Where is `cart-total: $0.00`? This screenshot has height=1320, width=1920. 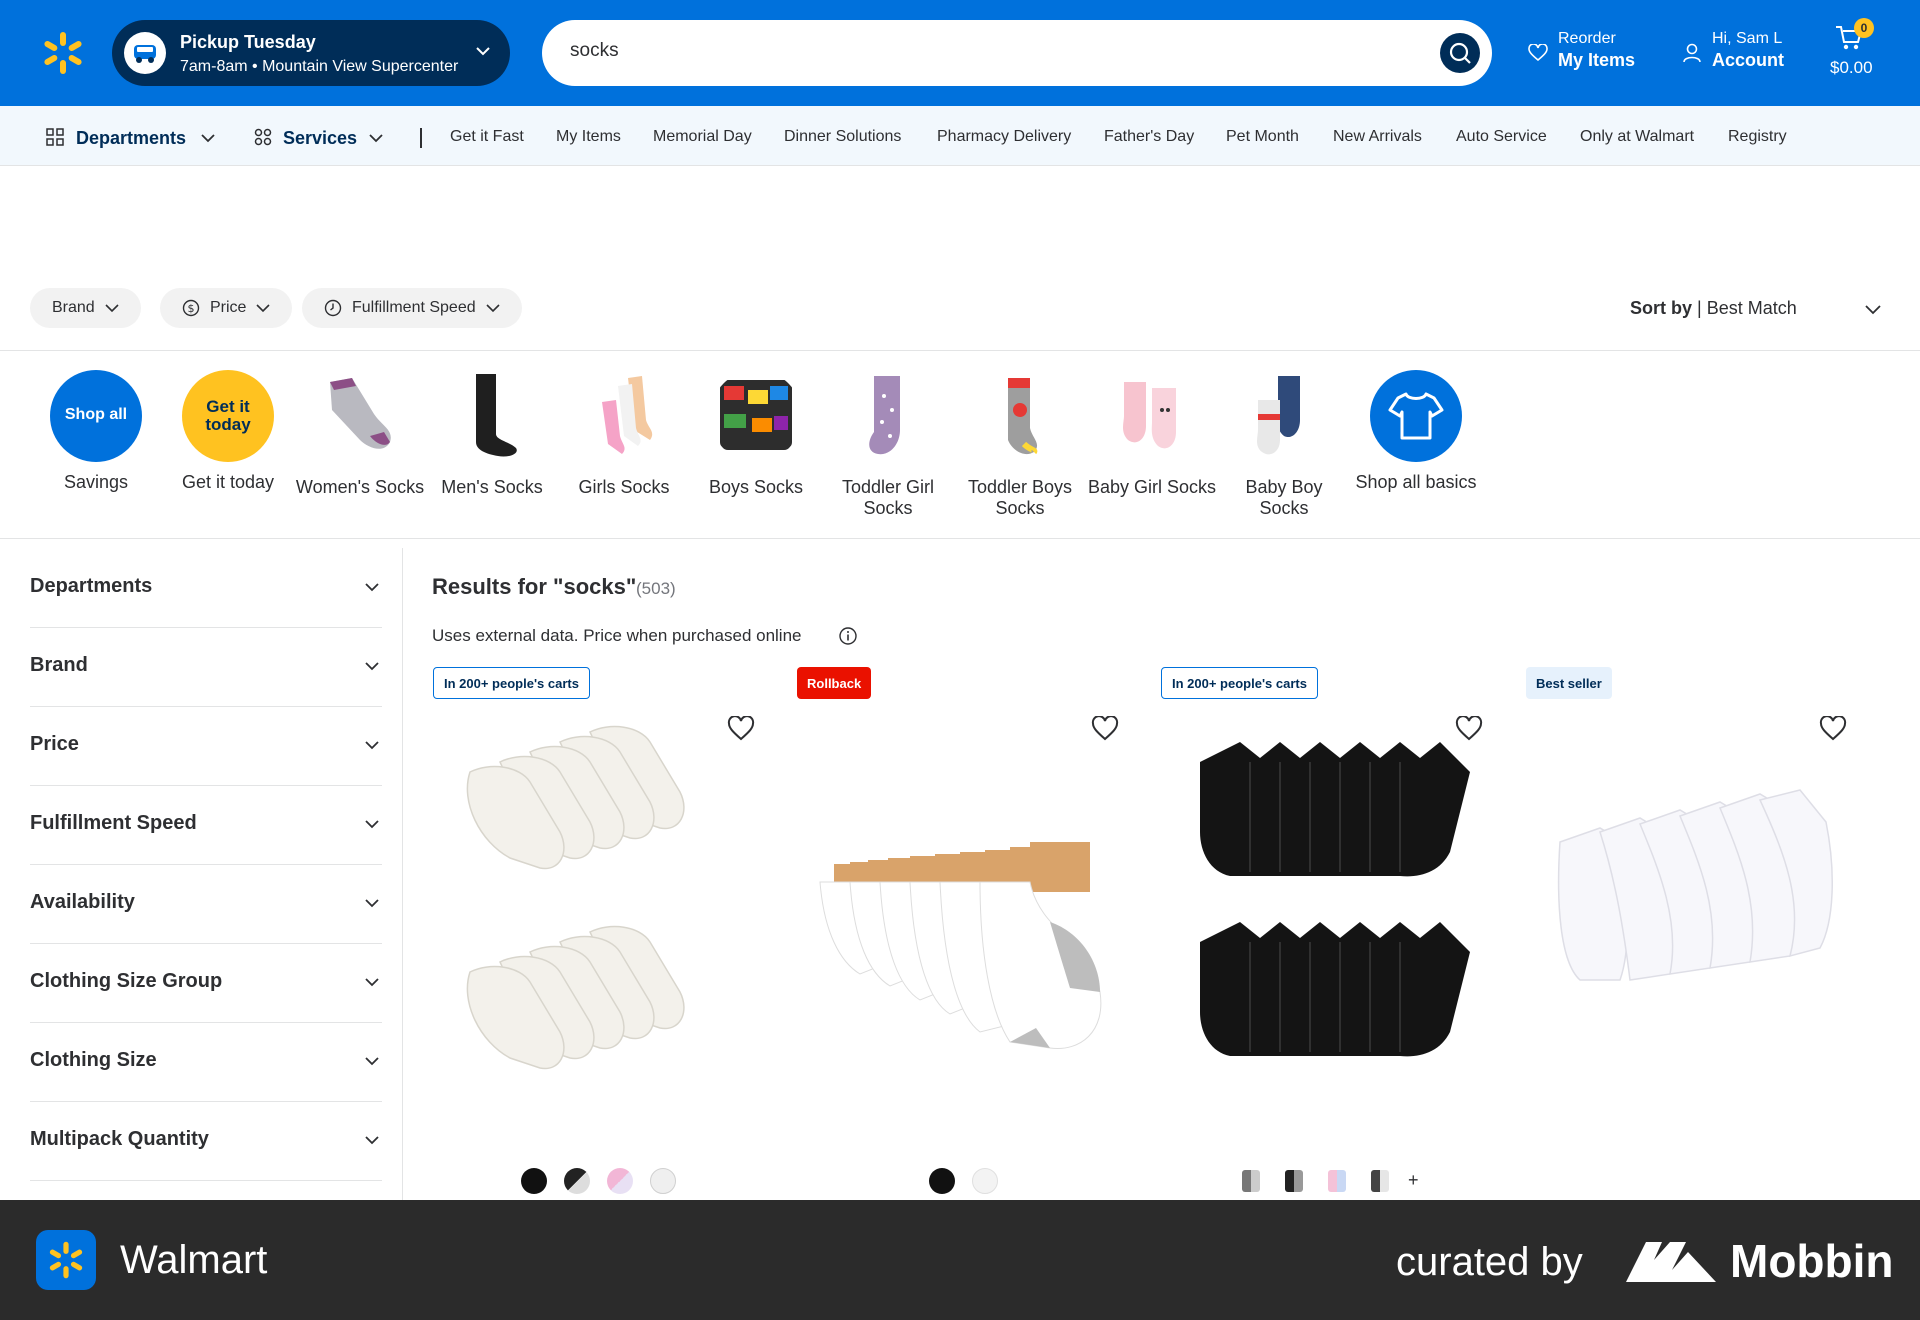
cart-total: $0.00 is located at coordinates (1851, 67).